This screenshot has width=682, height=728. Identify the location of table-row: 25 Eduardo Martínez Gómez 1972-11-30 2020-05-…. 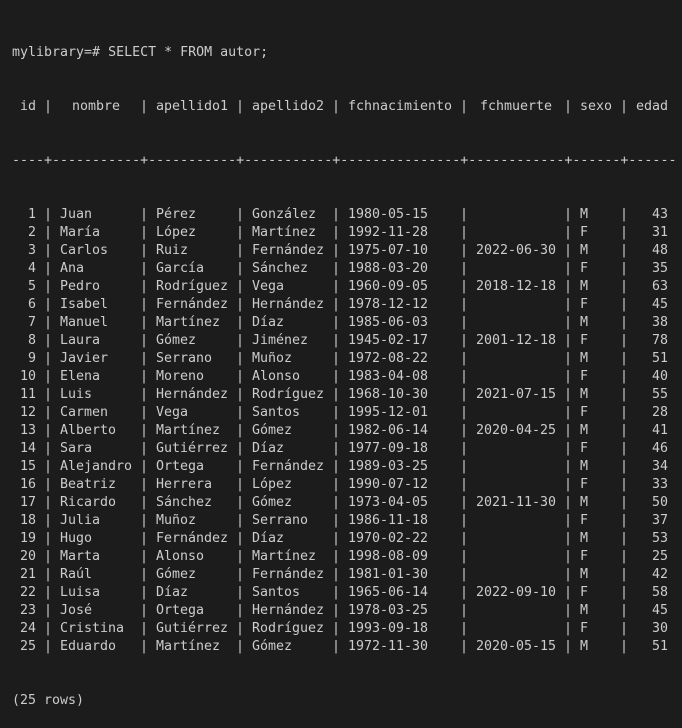
(344, 647).